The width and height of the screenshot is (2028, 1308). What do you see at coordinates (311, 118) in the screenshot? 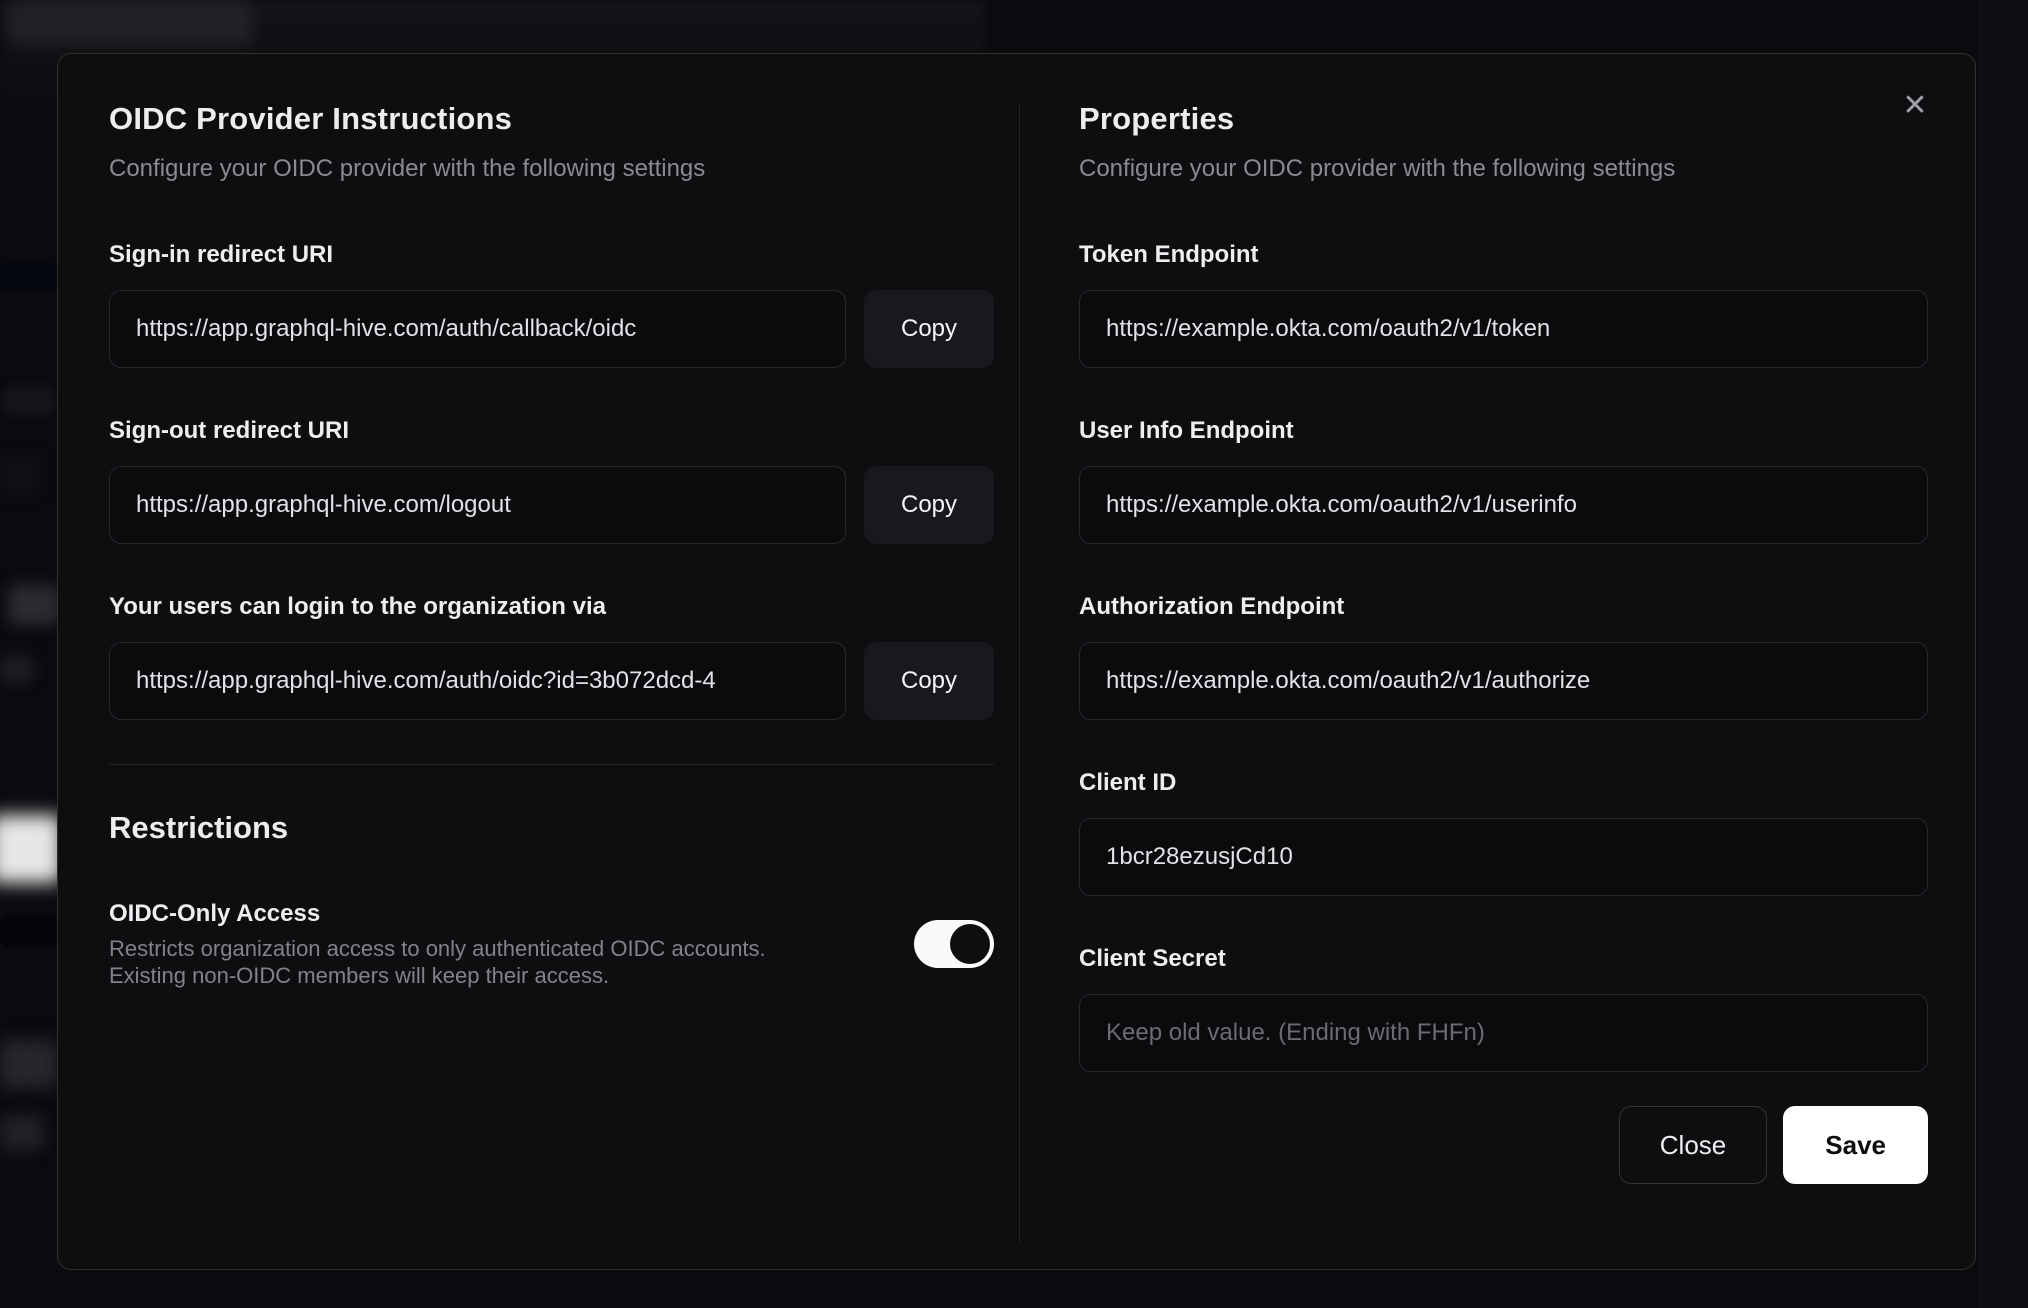
I see `instructions-title: OIDC Provider Instructions` at bounding box center [311, 118].